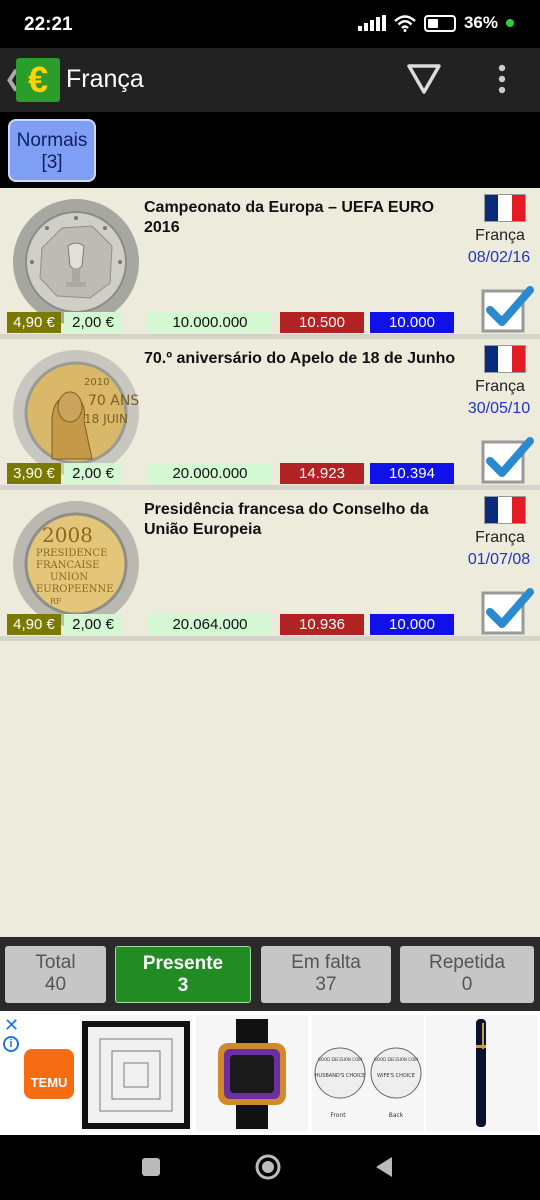 Image resolution: width=540 pixels, height=1200 pixels. Describe the element at coordinates (502, 79) in the screenshot. I see `more-options-icon` at that location.